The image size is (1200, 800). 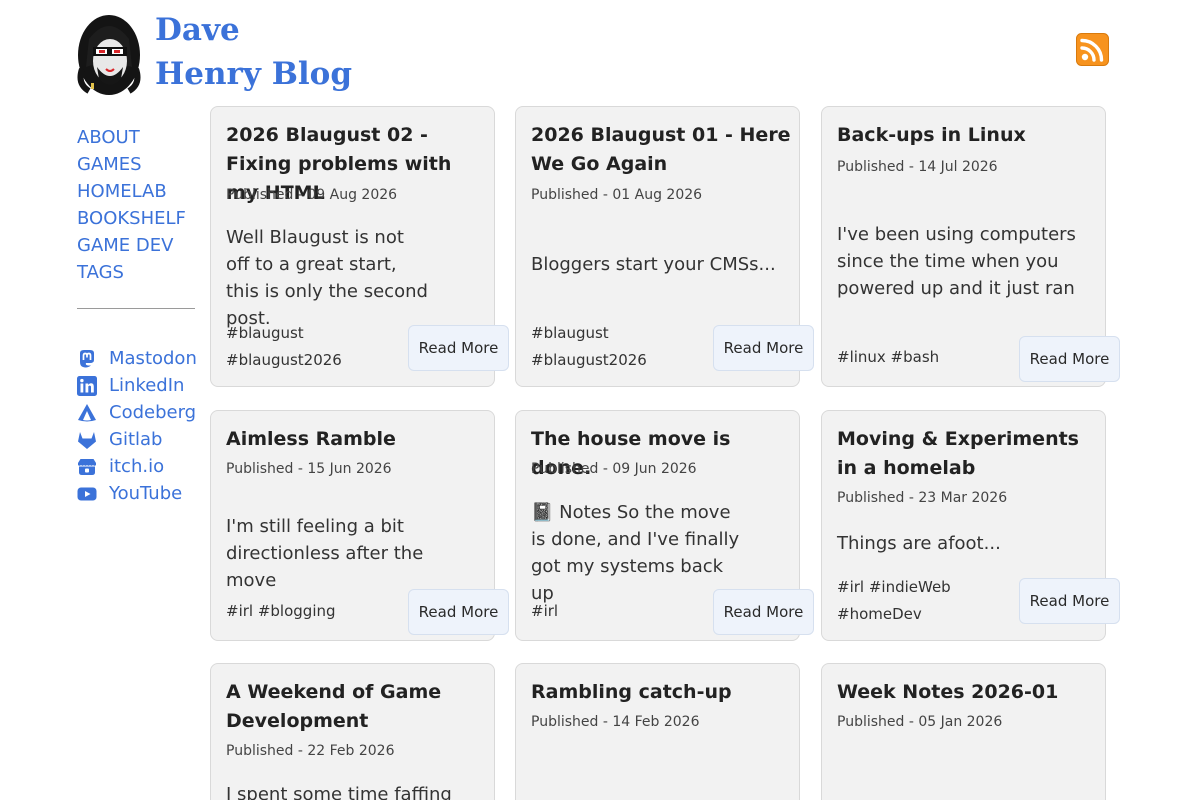 What do you see at coordinates (138, 191) in the screenshot?
I see `nav-homelab: HOMELAB` at bounding box center [138, 191].